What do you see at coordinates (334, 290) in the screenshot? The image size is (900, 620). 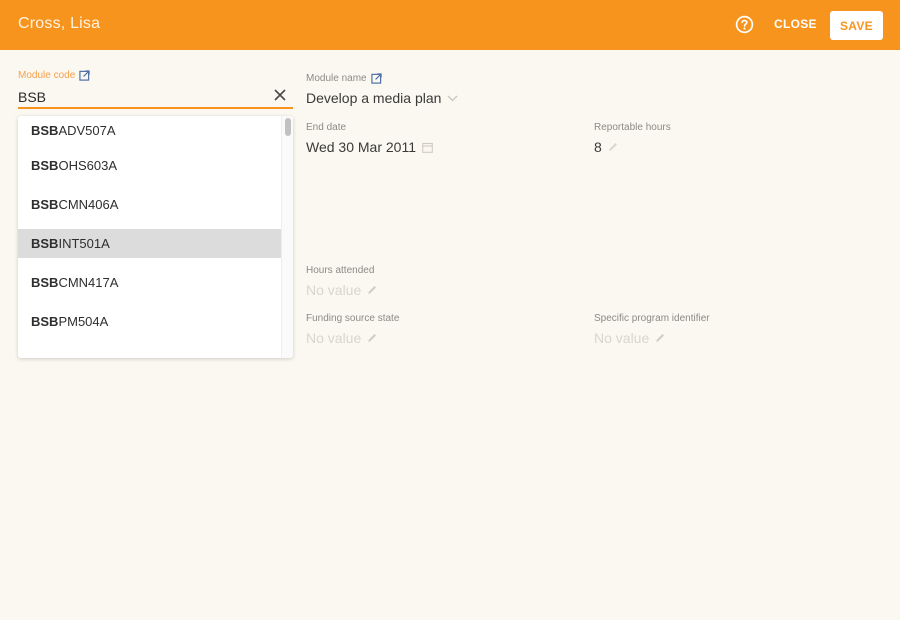 I see `hours-attended-value: No value` at bounding box center [334, 290].